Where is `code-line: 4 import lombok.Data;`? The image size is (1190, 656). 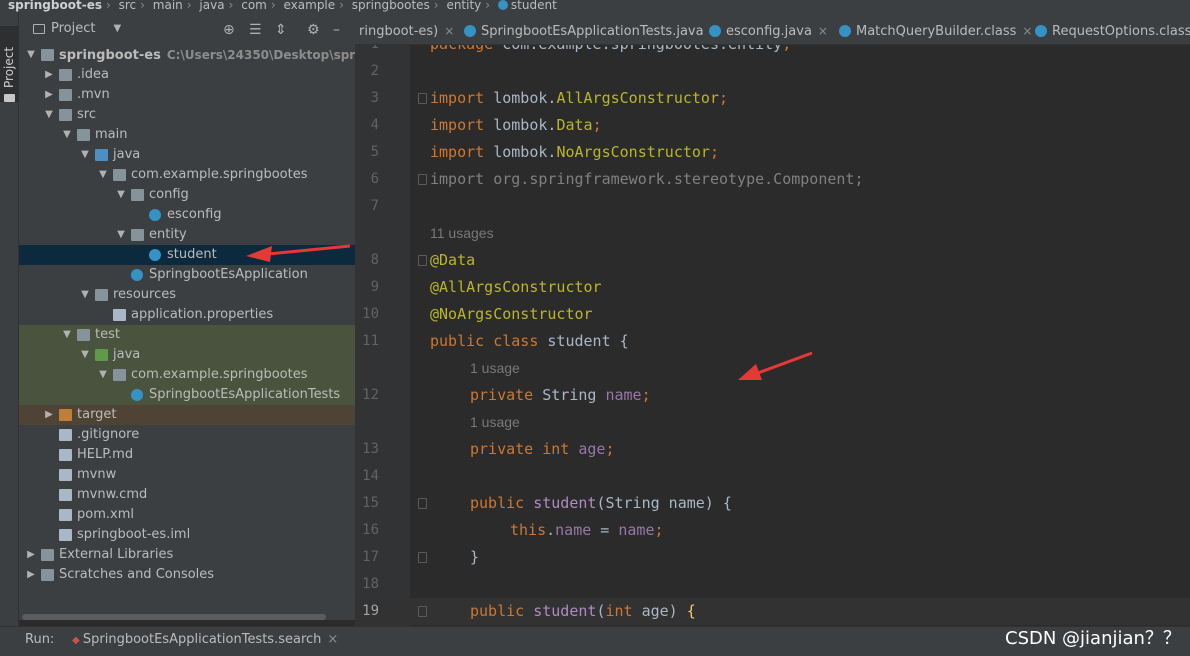
code-line: 4 import lombok.Data; is located at coordinates (772, 125).